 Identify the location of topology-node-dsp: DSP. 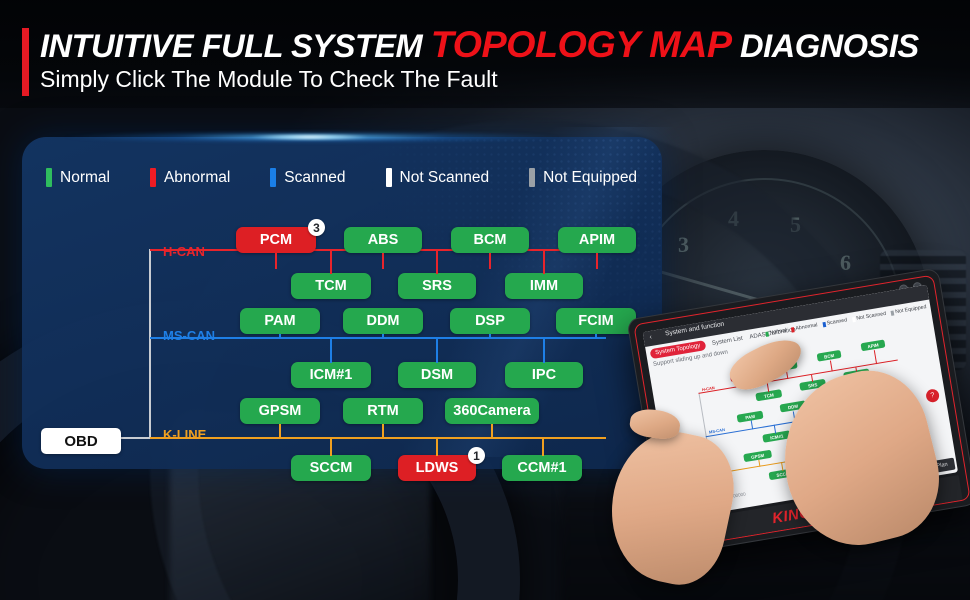
(490, 321).